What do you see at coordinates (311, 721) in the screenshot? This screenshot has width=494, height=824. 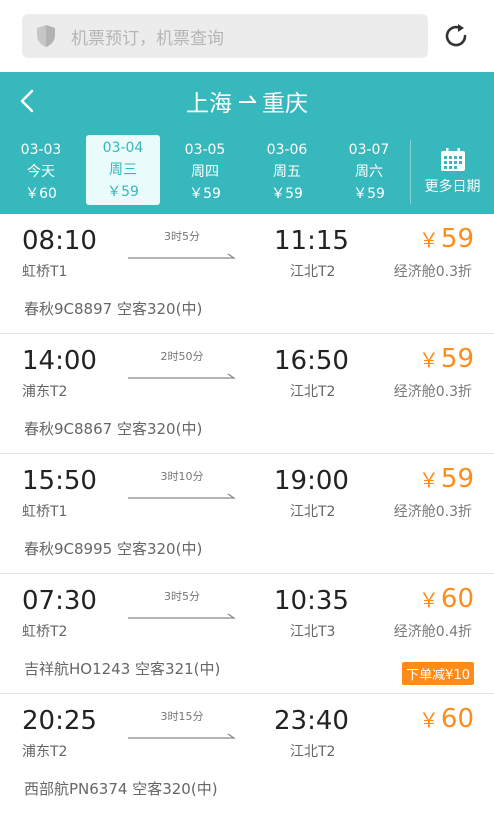 I see `arrival-time: 23:40` at bounding box center [311, 721].